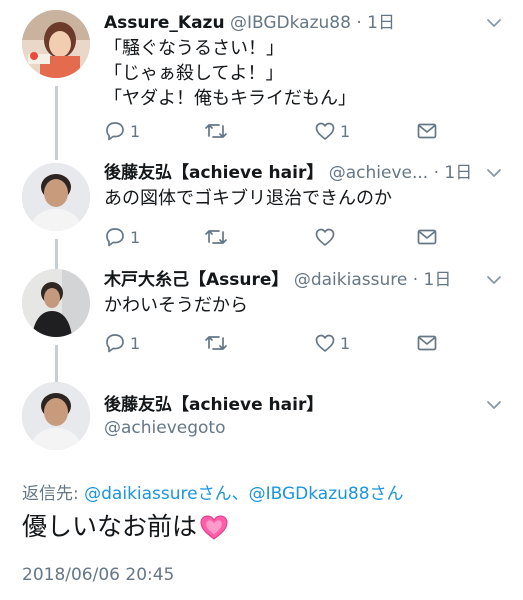 The width and height of the screenshot is (523, 600). What do you see at coordinates (261, 422) in the screenshot?
I see `focused-tweet: 後藤友弘【achieve hair】 @achievegoto` at bounding box center [261, 422].